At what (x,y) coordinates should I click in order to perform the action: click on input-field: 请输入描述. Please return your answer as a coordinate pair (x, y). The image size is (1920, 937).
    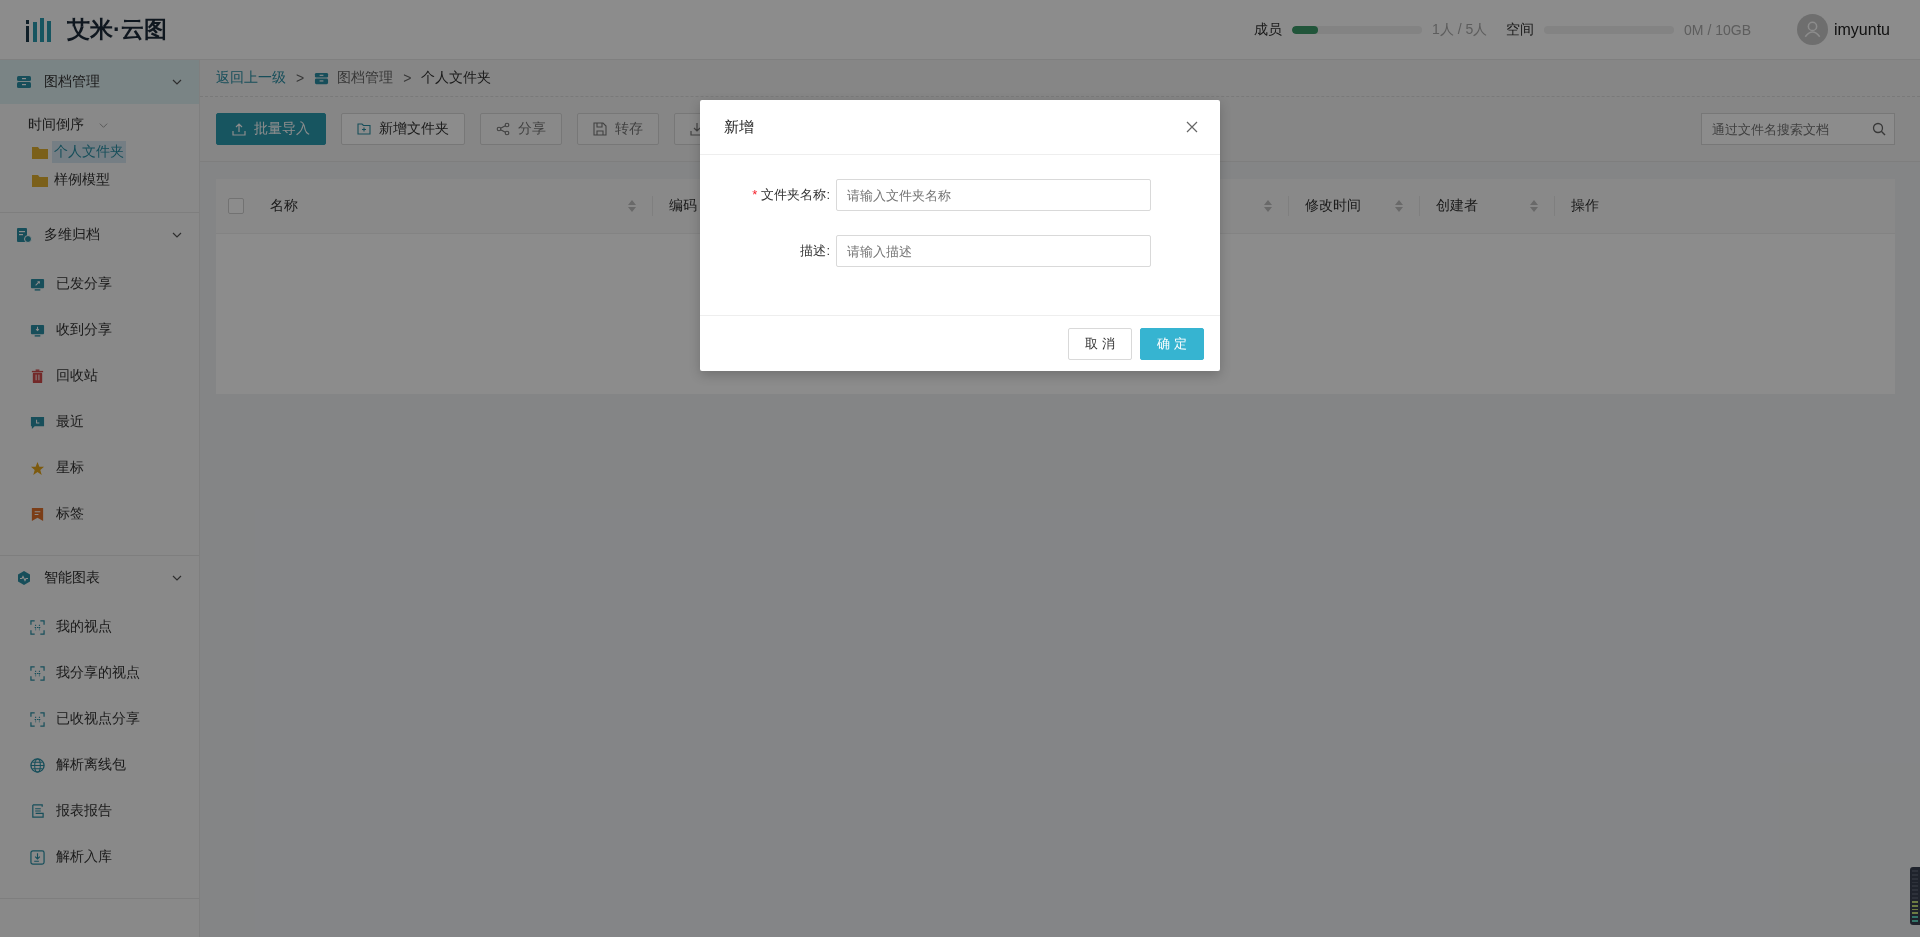
    Looking at the image, I should click on (993, 251).